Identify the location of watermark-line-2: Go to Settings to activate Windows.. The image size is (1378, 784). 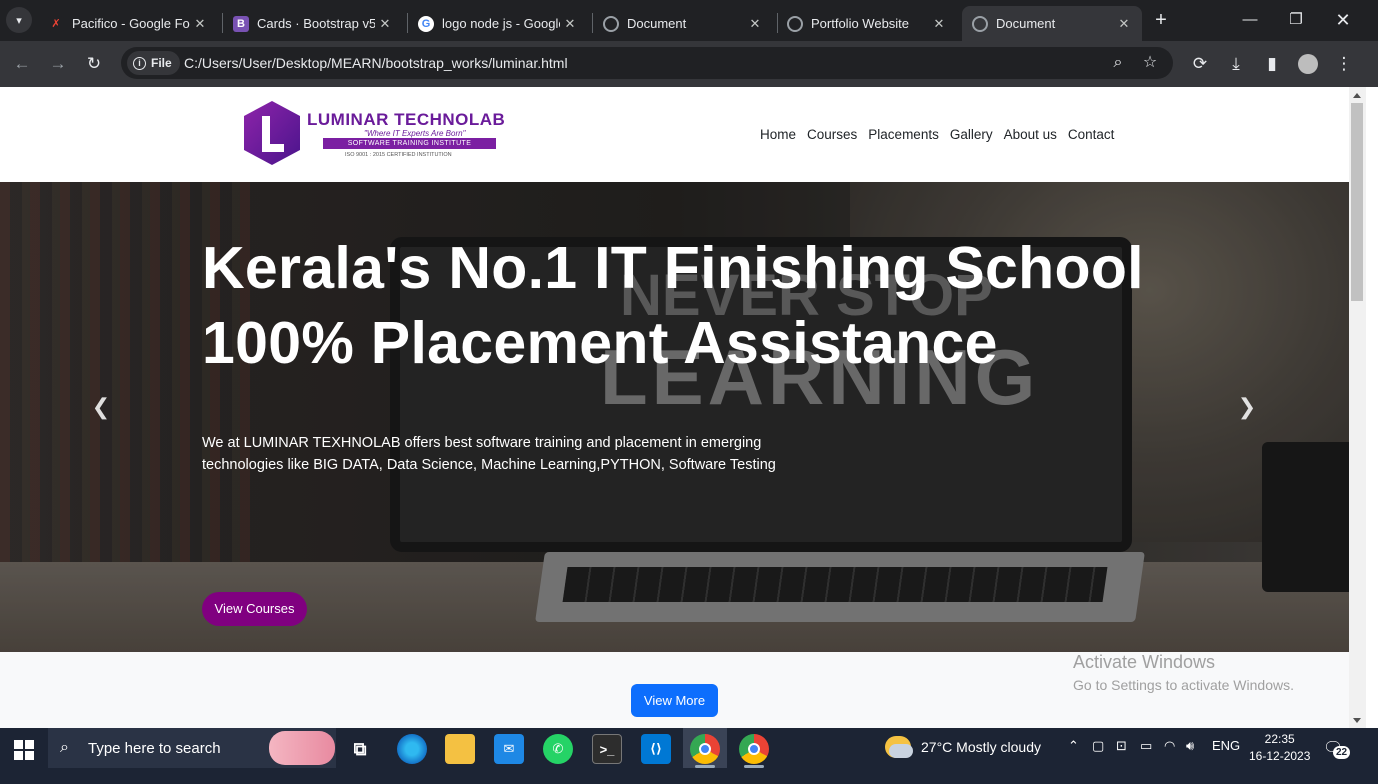
(1183, 685).